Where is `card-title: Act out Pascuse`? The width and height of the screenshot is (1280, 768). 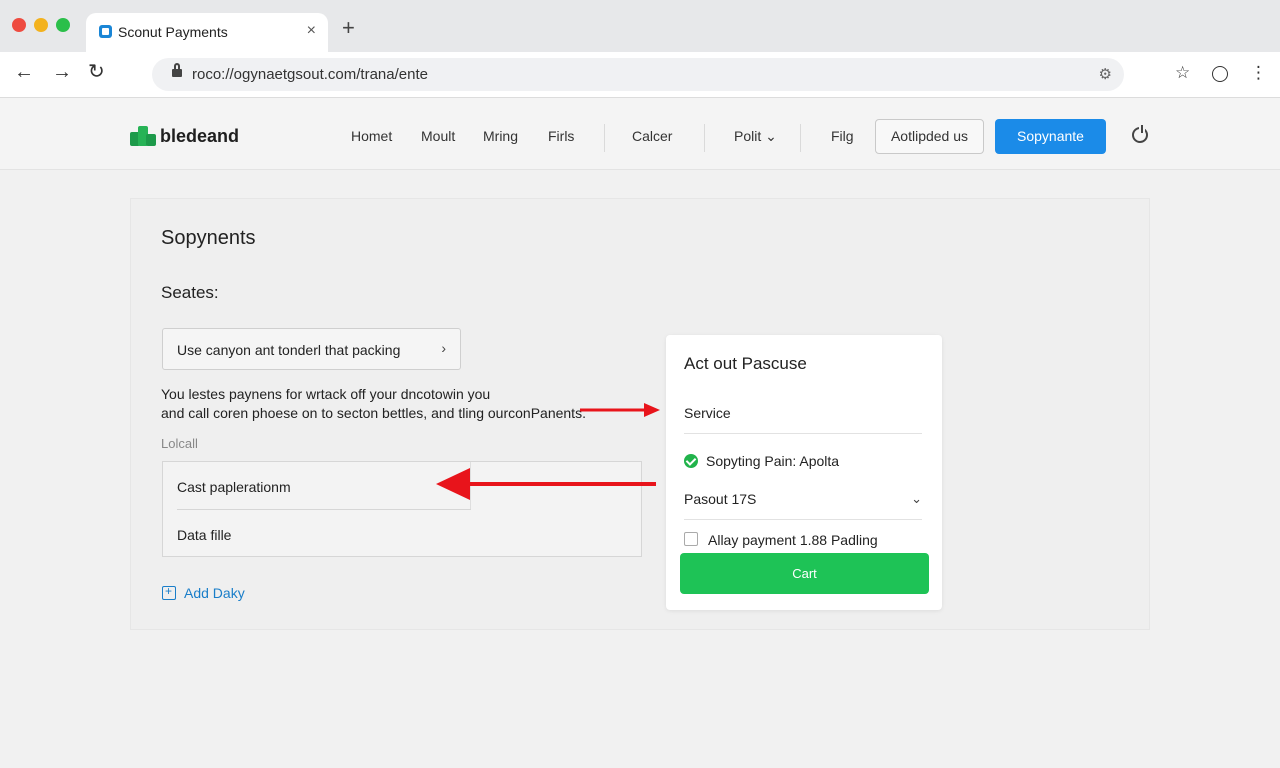 card-title: Act out Pascuse is located at coordinates (745, 363).